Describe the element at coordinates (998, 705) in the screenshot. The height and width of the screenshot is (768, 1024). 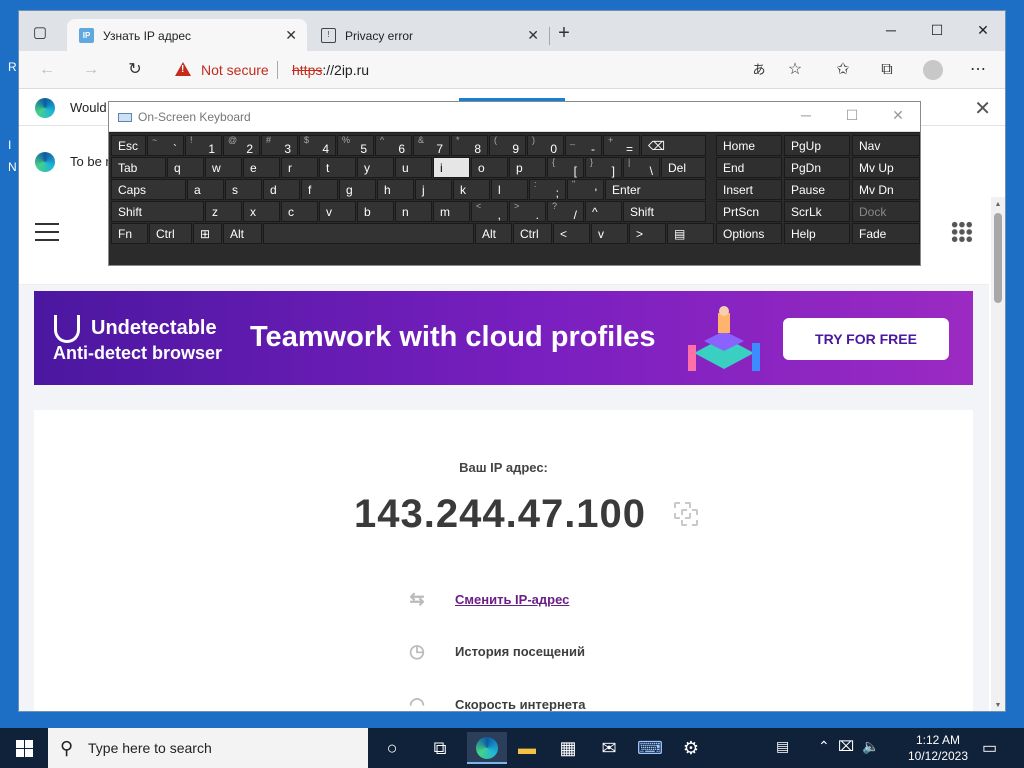
I see `scroll-down-icon: ▼` at that location.